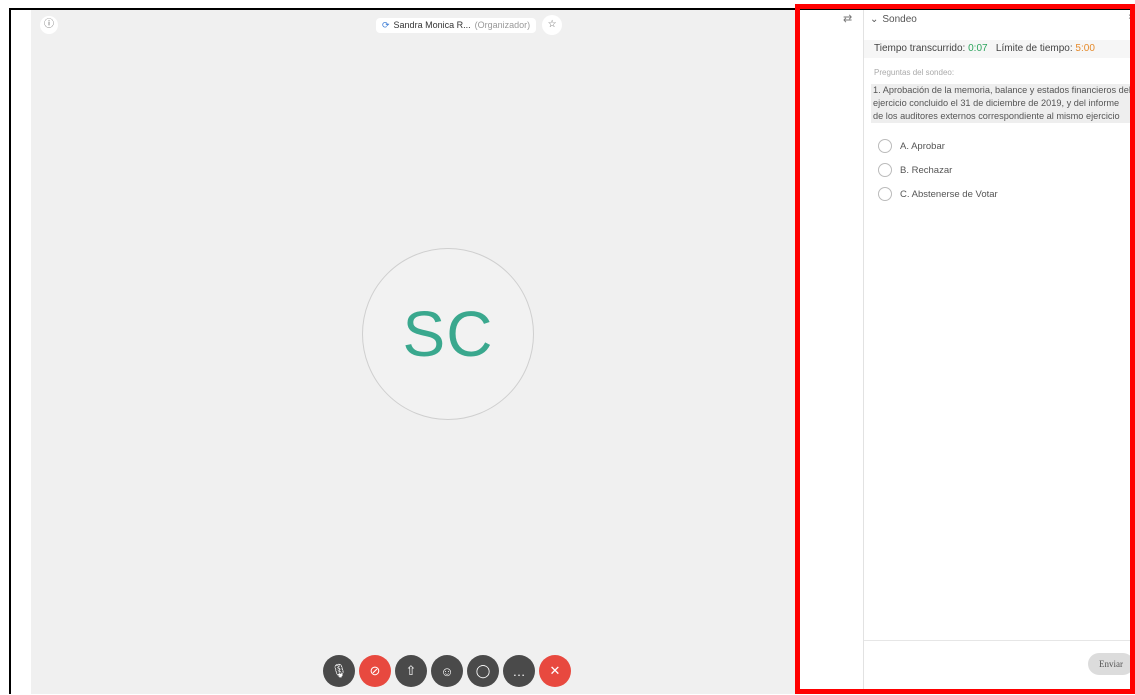 Image resolution: width=1135 pixels, height=695 pixels. What do you see at coordinates (949, 194) in the screenshot?
I see `option-label: C. Abstenerse de Votar` at bounding box center [949, 194].